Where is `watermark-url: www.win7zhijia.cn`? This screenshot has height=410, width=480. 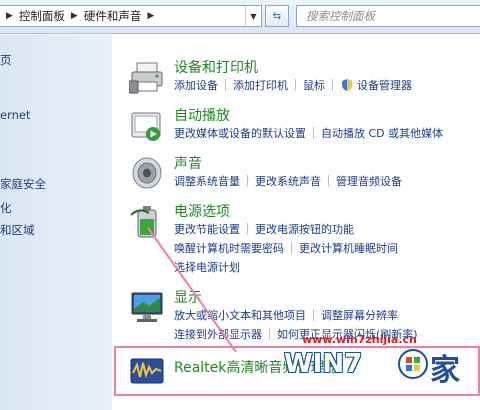 watermark-url: www.win7zhijia.cn is located at coordinates (359, 339).